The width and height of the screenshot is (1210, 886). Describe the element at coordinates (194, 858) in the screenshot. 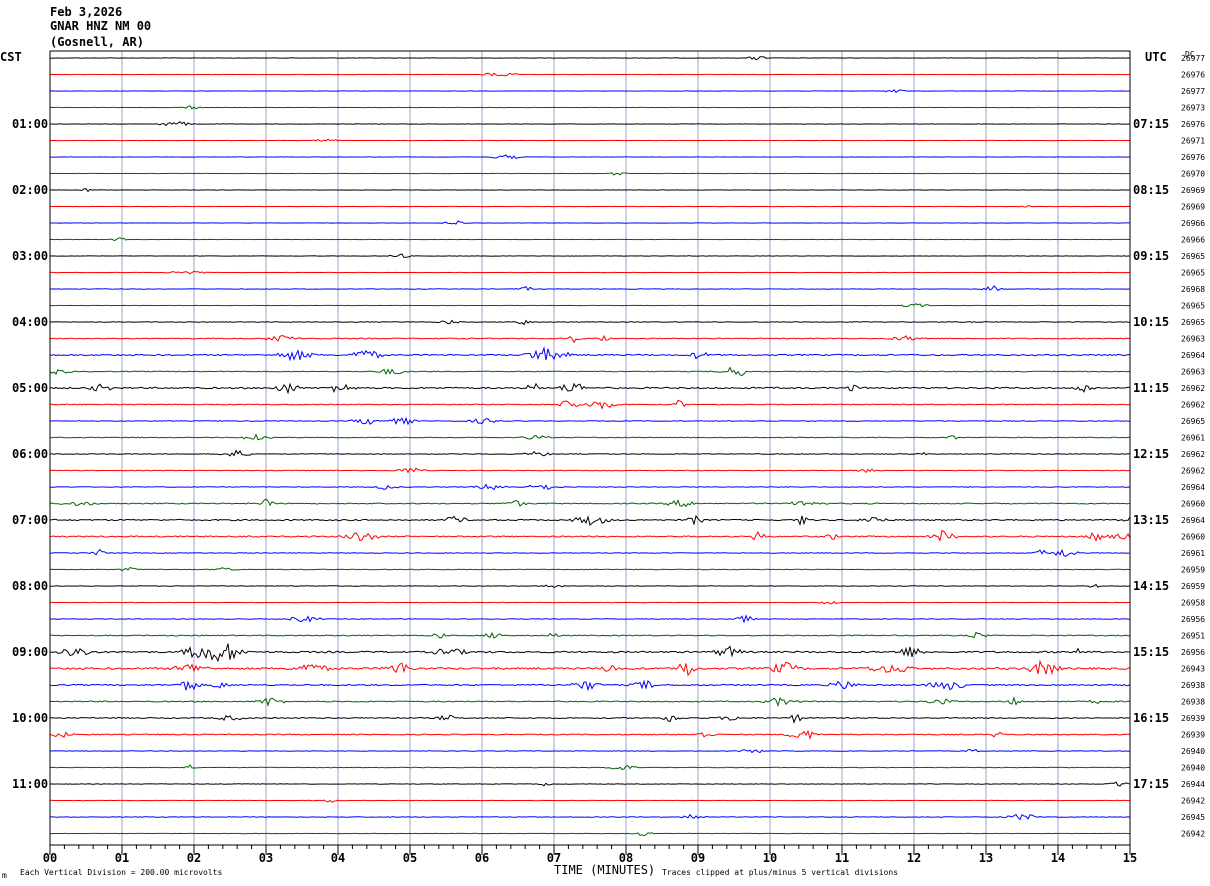

I see `x-tick-label: 02` at that location.